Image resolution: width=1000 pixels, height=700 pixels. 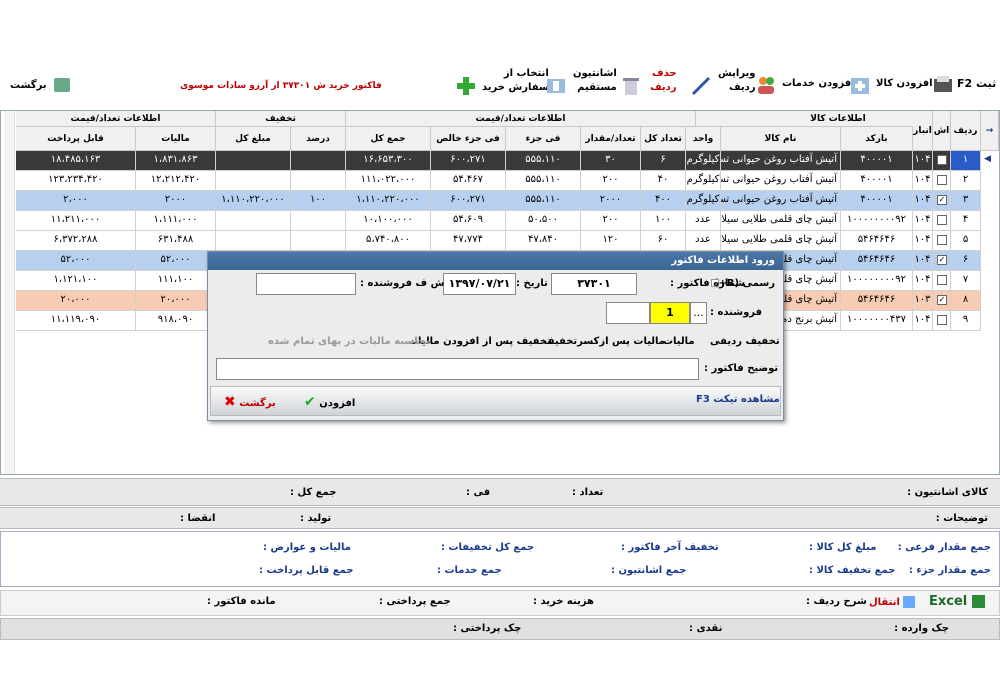 I want to click on opt-tax-in-cost: محاسبه مالیات در بهای تمام شده, so click(x=349, y=341).